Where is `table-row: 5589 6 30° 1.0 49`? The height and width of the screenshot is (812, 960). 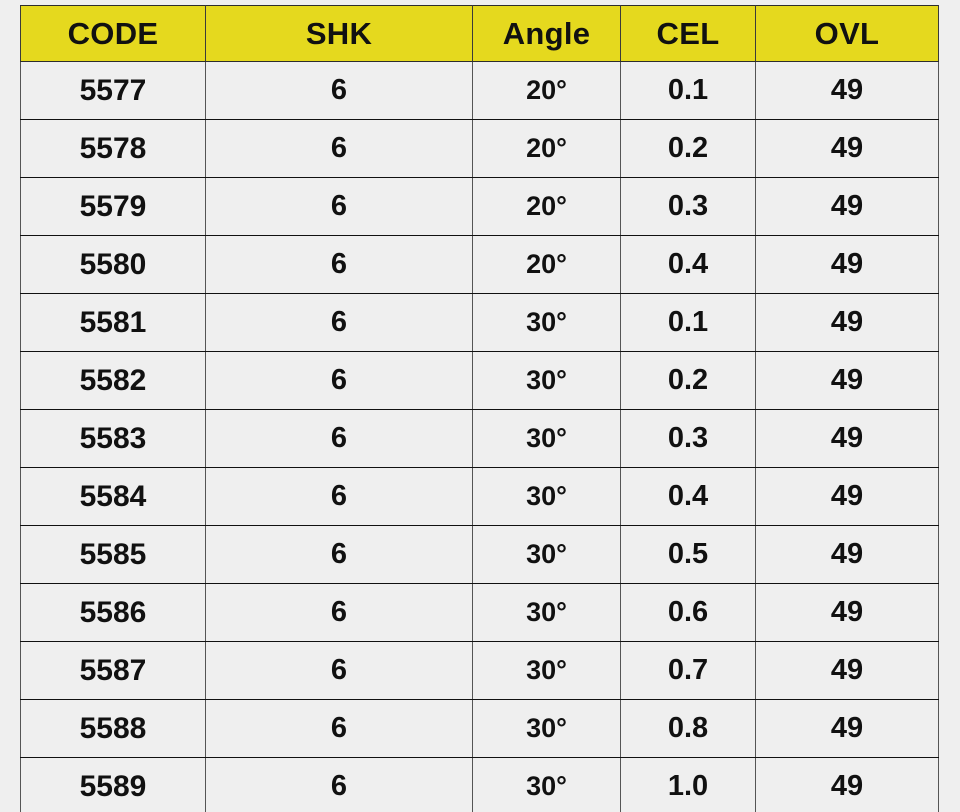
table-row: 5589 6 30° 1.0 49 is located at coordinates (479, 784).